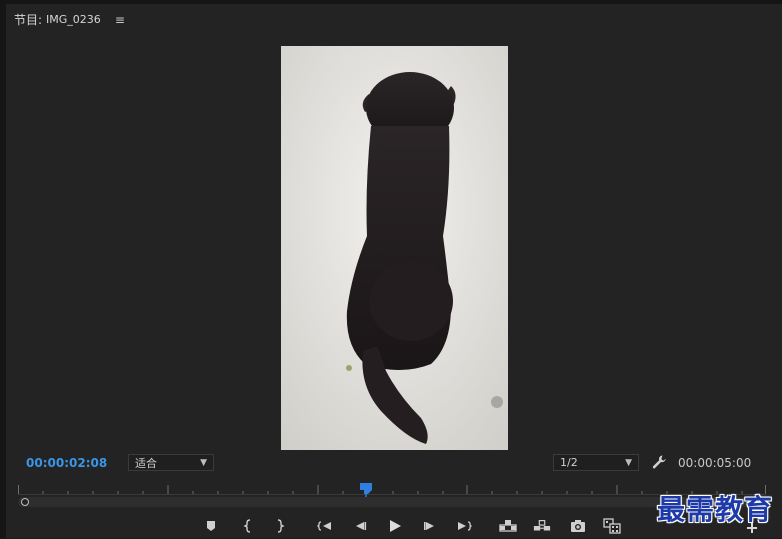 The height and width of the screenshot is (539, 782). What do you see at coordinates (430, 526) in the screenshot?
I see `step-forward-icon` at bounding box center [430, 526].